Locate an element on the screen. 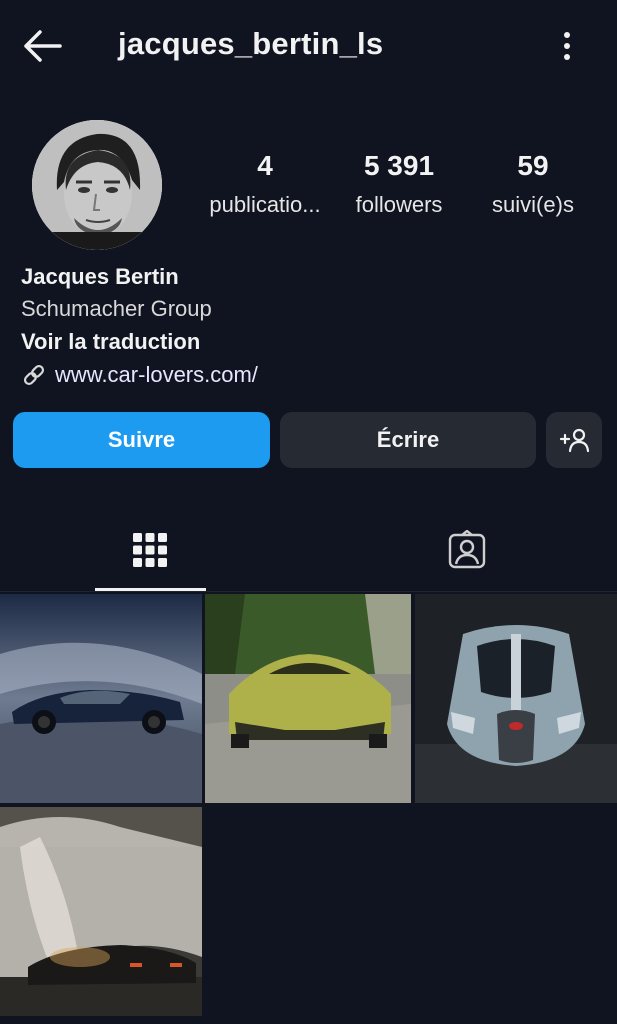 The width and height of the screenshot is (617, 1024). following-stat: 59 suivi(e)s is located at coordinates (533, 184).